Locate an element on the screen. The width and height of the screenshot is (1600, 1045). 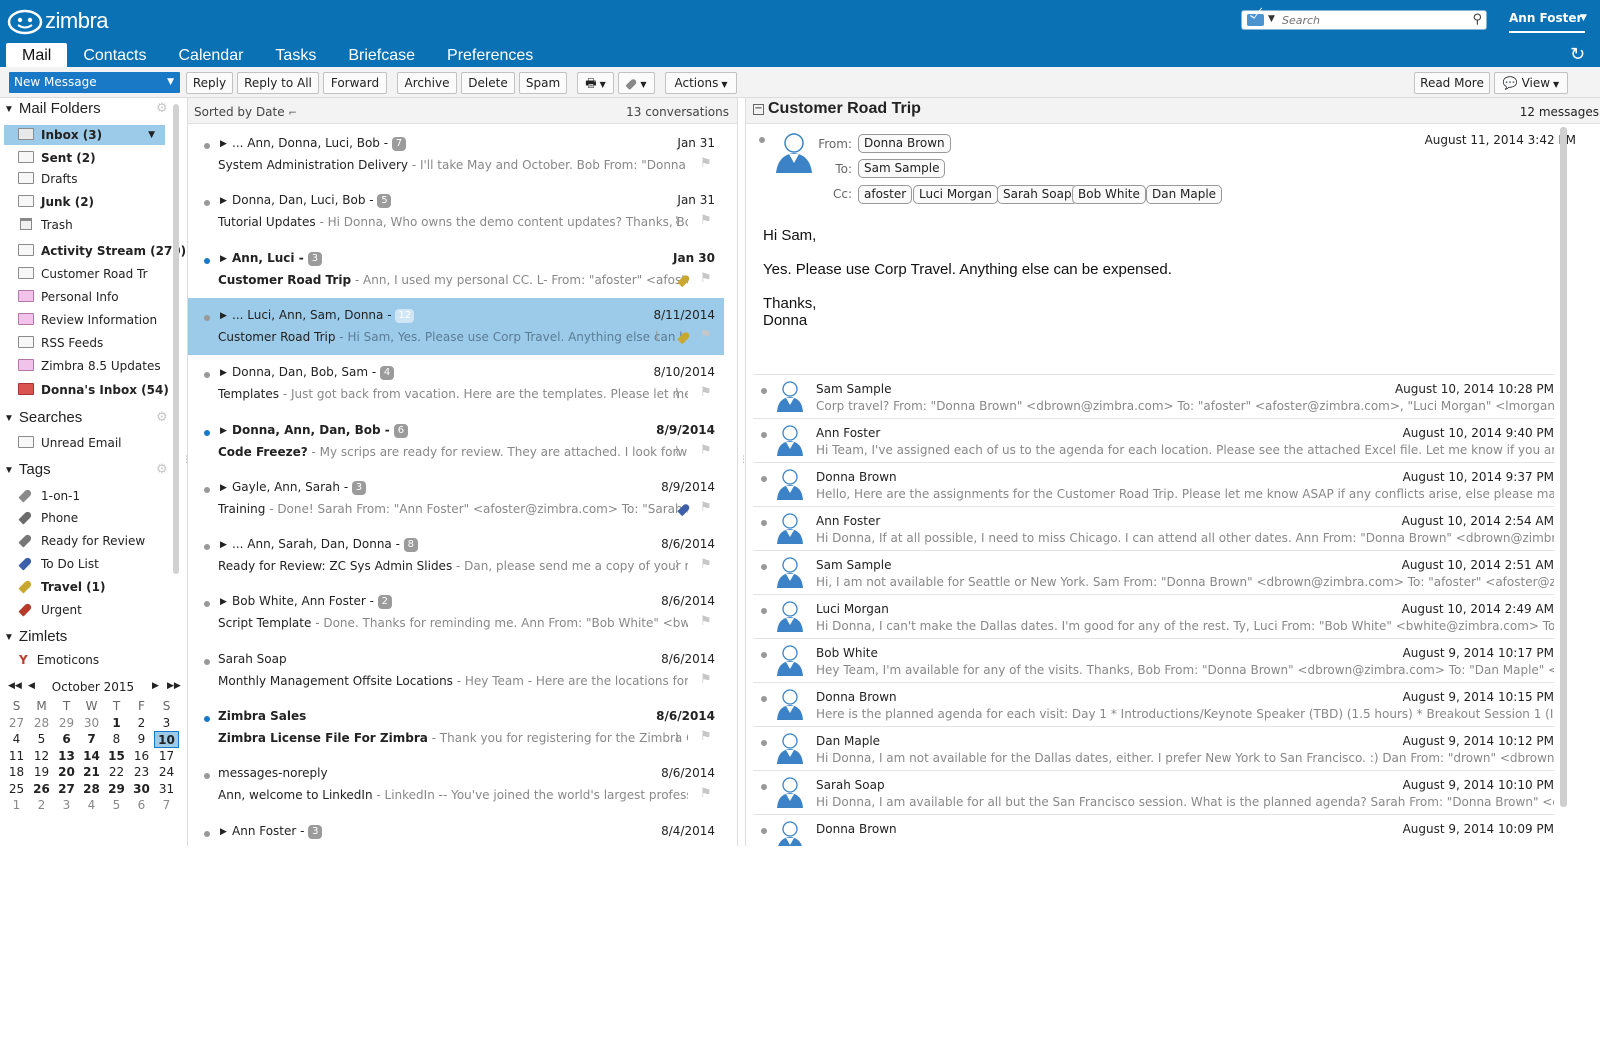
folder-item: Junk (2) is located at coordinates (93, 202).